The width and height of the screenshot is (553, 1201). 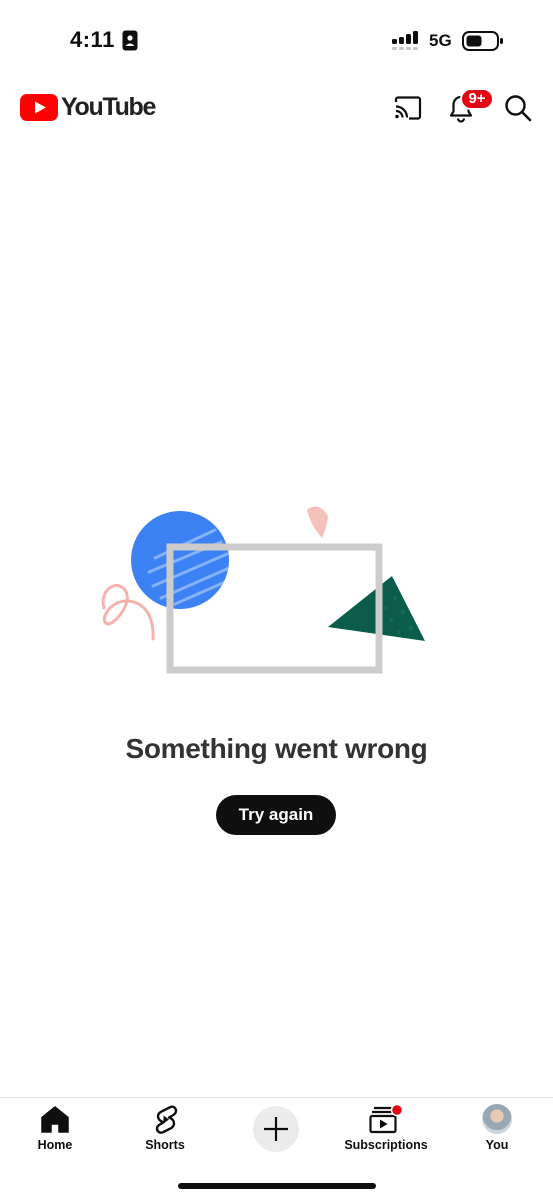 What do you see at coordinates (276, 748) in the screenshot?
I see `error-message: Something went wrong` at bounding box center [276, 748].